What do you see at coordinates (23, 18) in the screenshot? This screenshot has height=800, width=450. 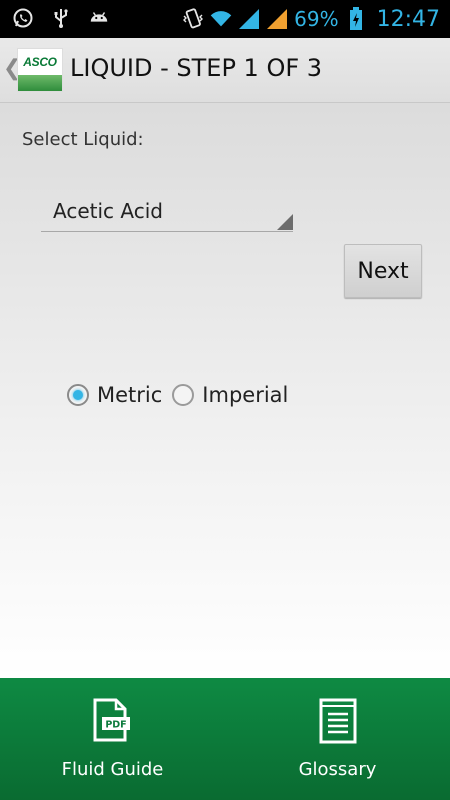 I see `whatsapp-icon` at bounding box center [23, 18].